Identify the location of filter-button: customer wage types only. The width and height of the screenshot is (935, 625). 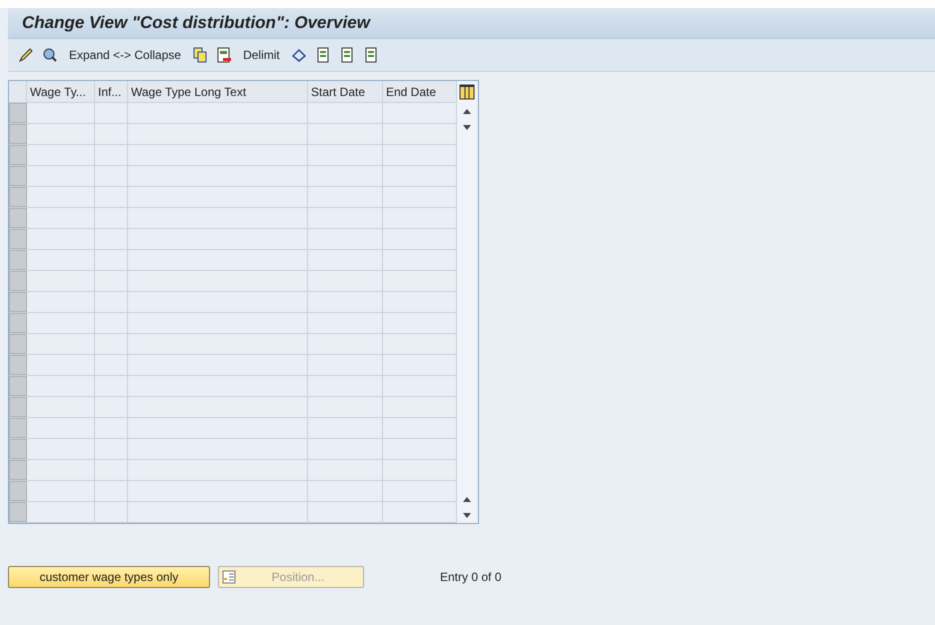
(109, 577).